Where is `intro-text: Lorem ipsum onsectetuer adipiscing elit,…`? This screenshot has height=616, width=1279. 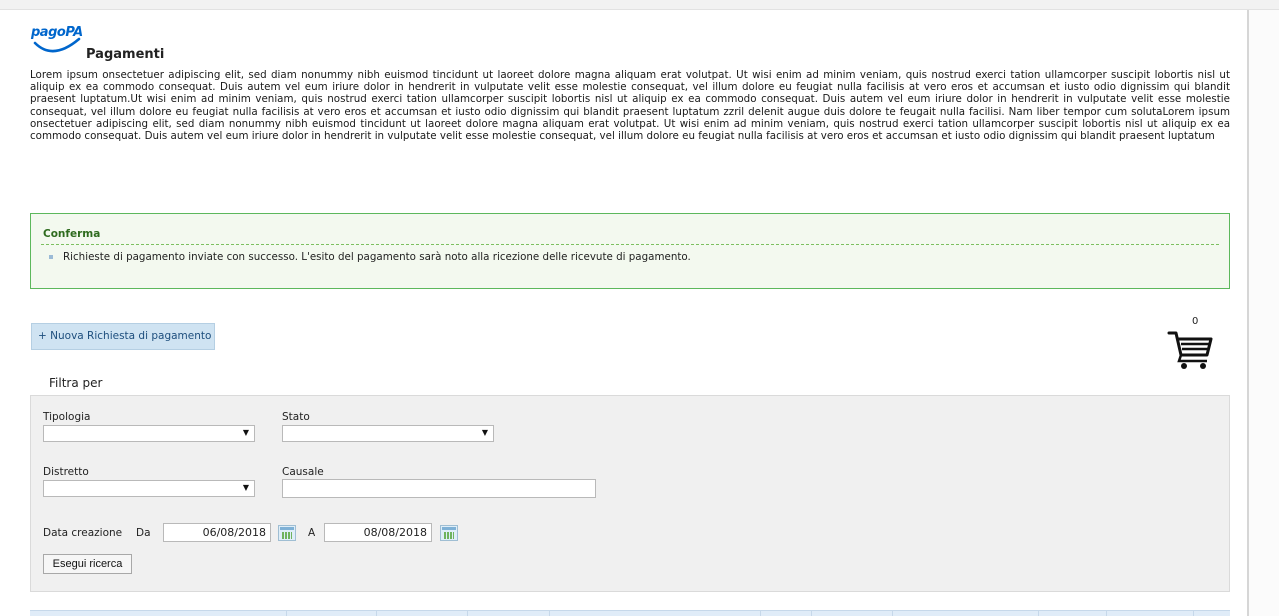 intro-text: Lorem ipsum onsectetuer adipiscing elit,… is located at coordinates (630, 106).